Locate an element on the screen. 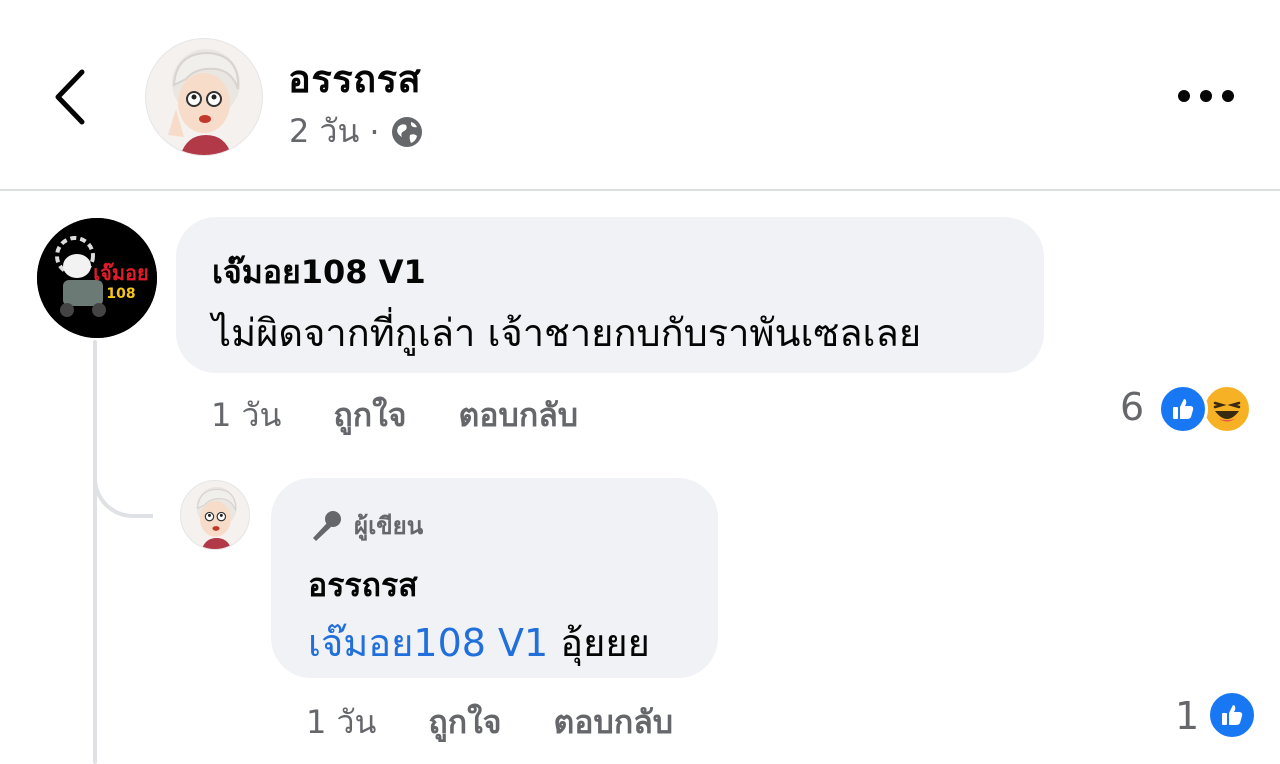 The image size is (1280, 764). reply-message: อุ้ยยย is located at coordinates (599, 643).